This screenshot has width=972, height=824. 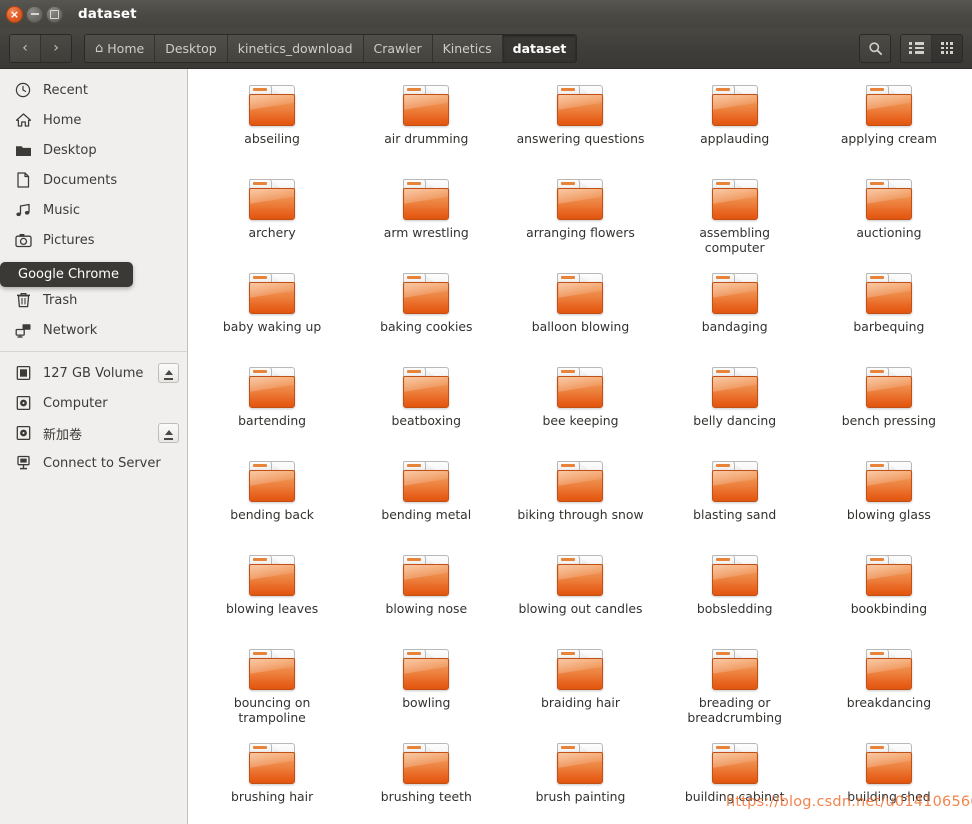 What do you see at coordinates (93, 210) in the screenshot?
I see `sidebar-item-music: Music` at bounding box center [93, 210].